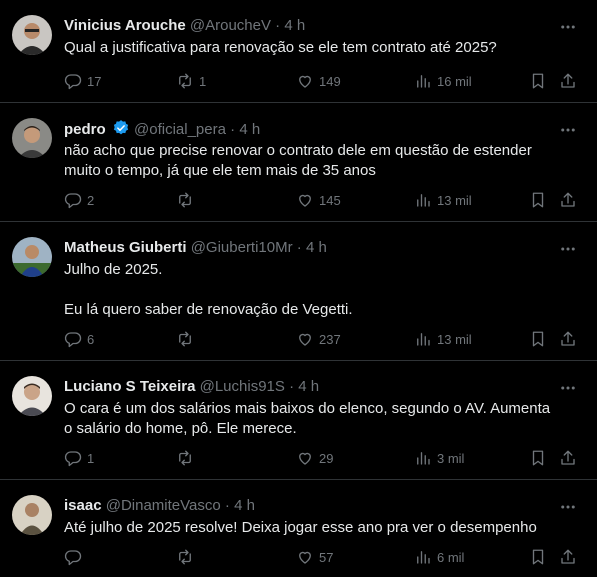  I want to click on tweet-header: Matheus Giuberti @Giuberti10Mr · 4 h, so click(310, 248).